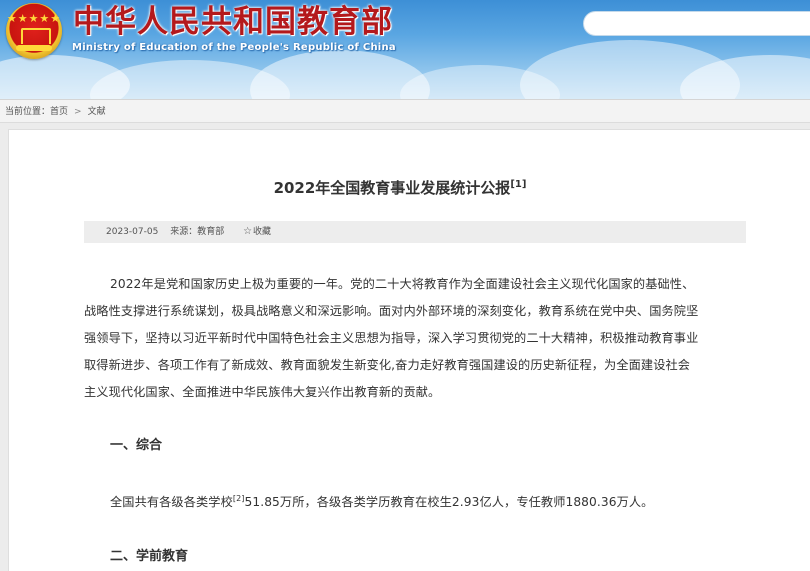 The height and width of the screenshot is (571, 810). I want to click on title-footnote-link: [1], so click(518, 184).